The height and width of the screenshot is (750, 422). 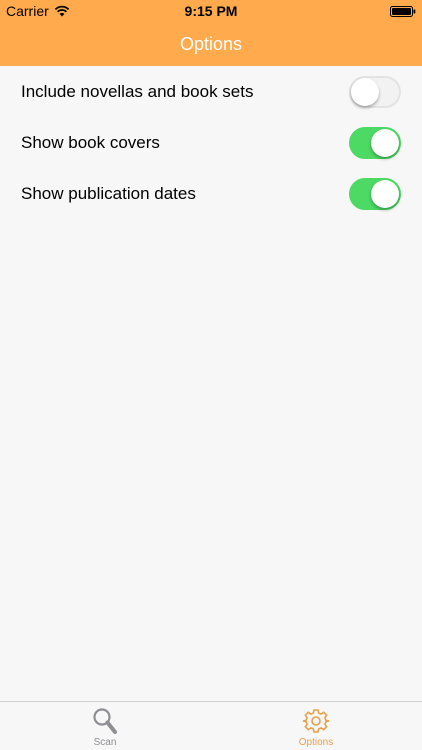 I want to click on status-time: 9:15 PM, so click(x=211, y=11).